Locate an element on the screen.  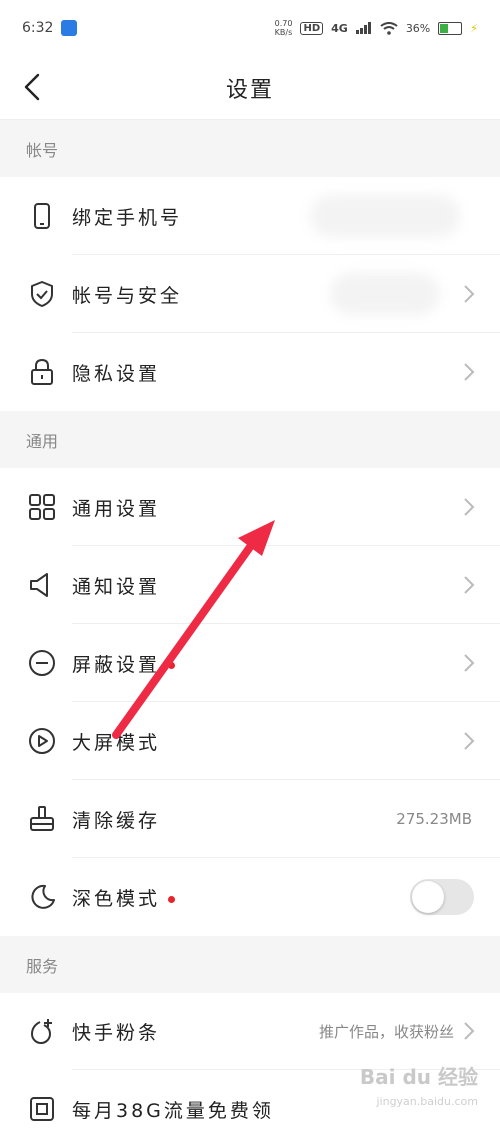
sim-icon is located at coordinates (42, 1109).